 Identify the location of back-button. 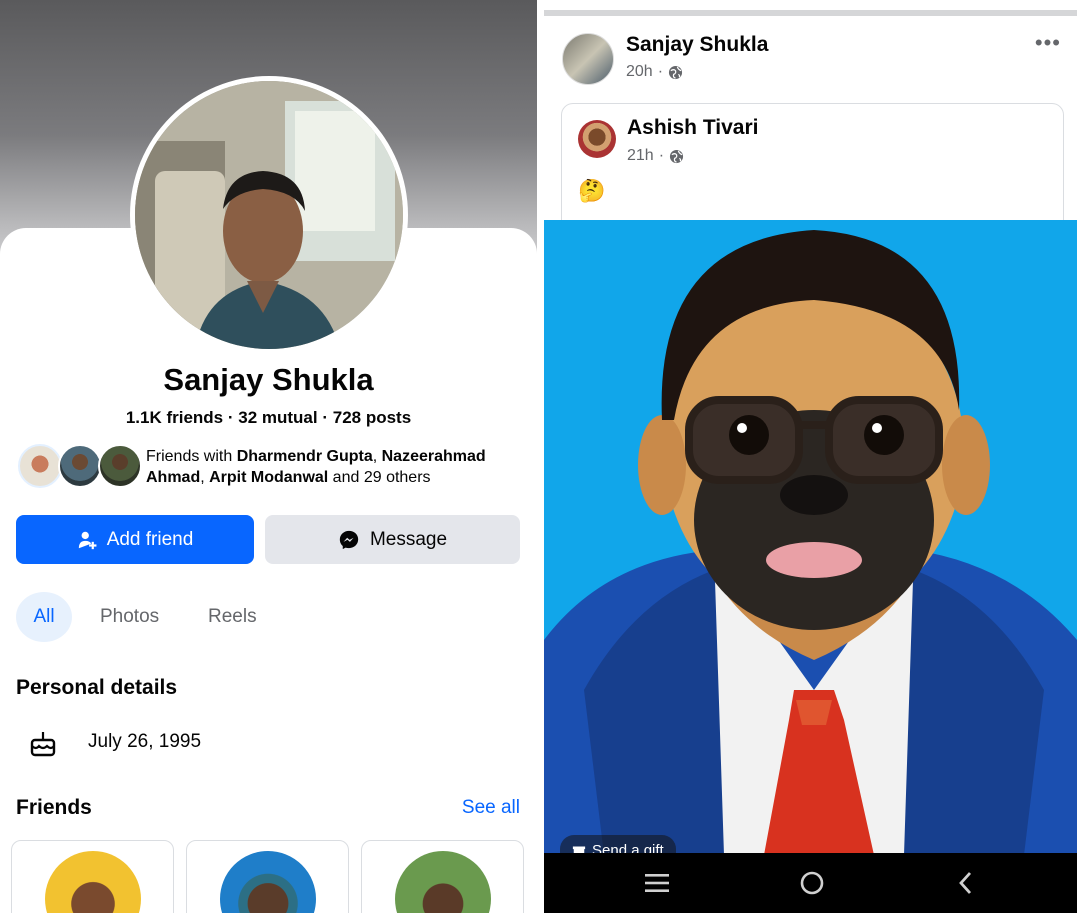
(966, 883).